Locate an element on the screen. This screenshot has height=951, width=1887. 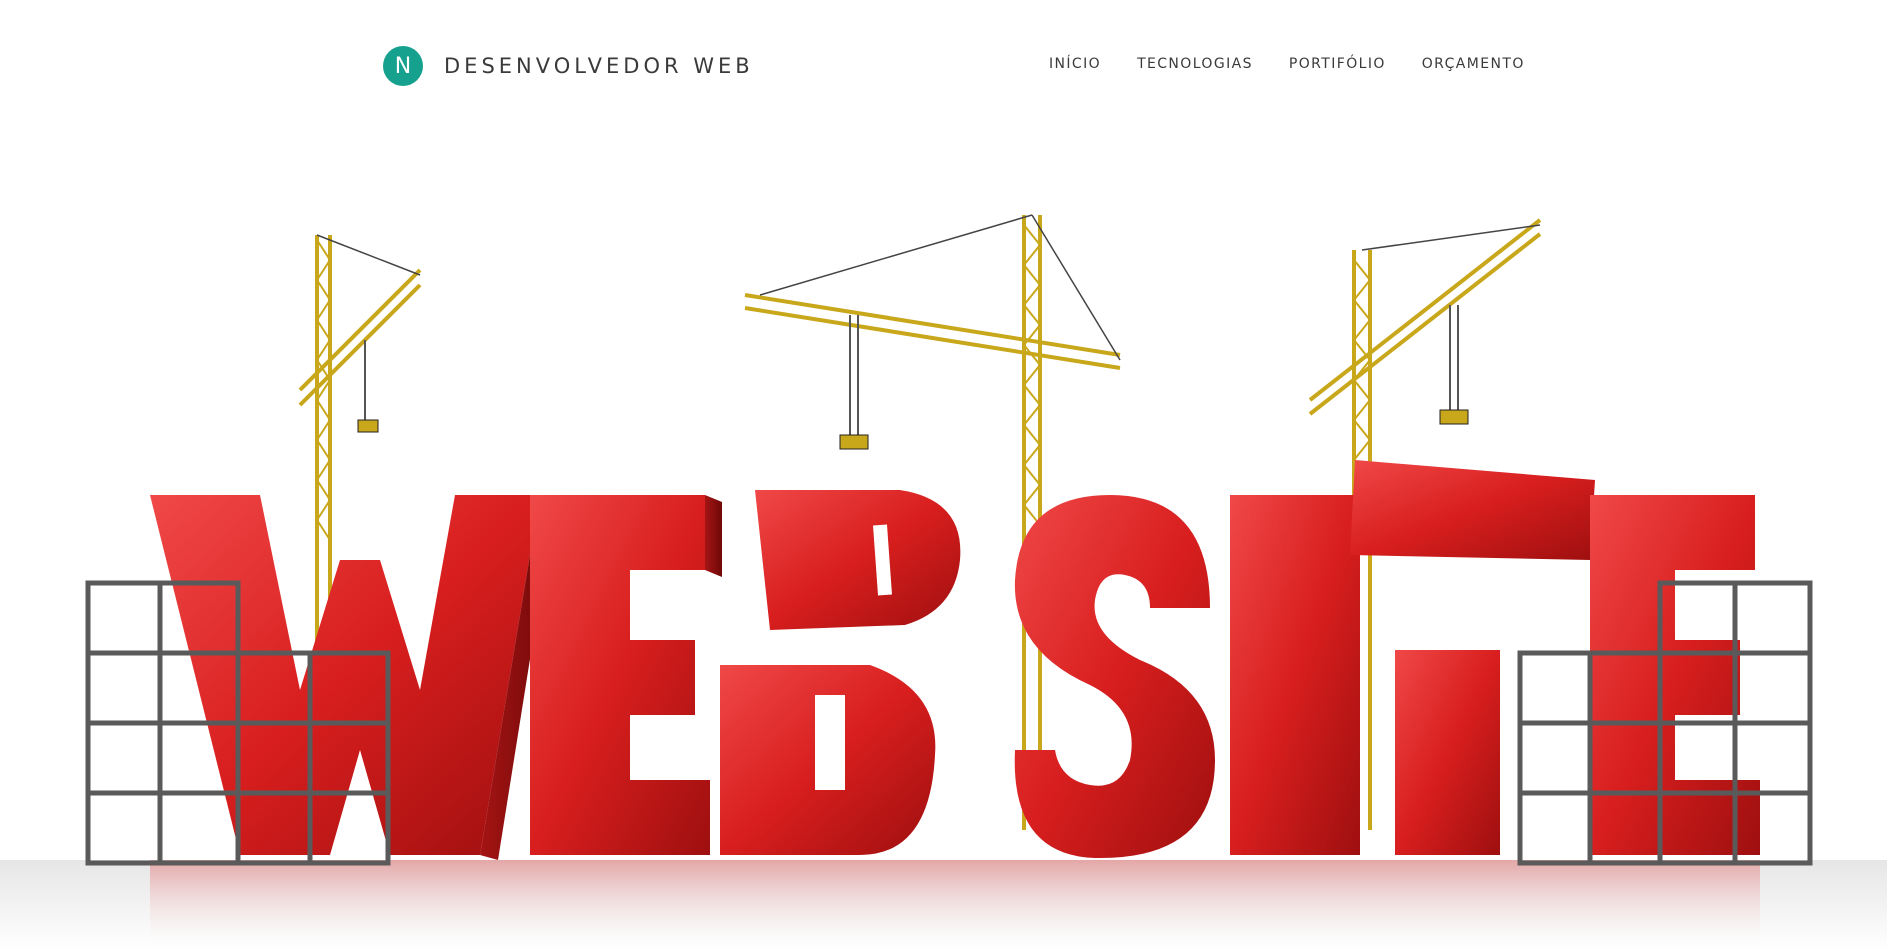
nav-item-inicio: INÍCIO is located at coordinates (1075, 64).